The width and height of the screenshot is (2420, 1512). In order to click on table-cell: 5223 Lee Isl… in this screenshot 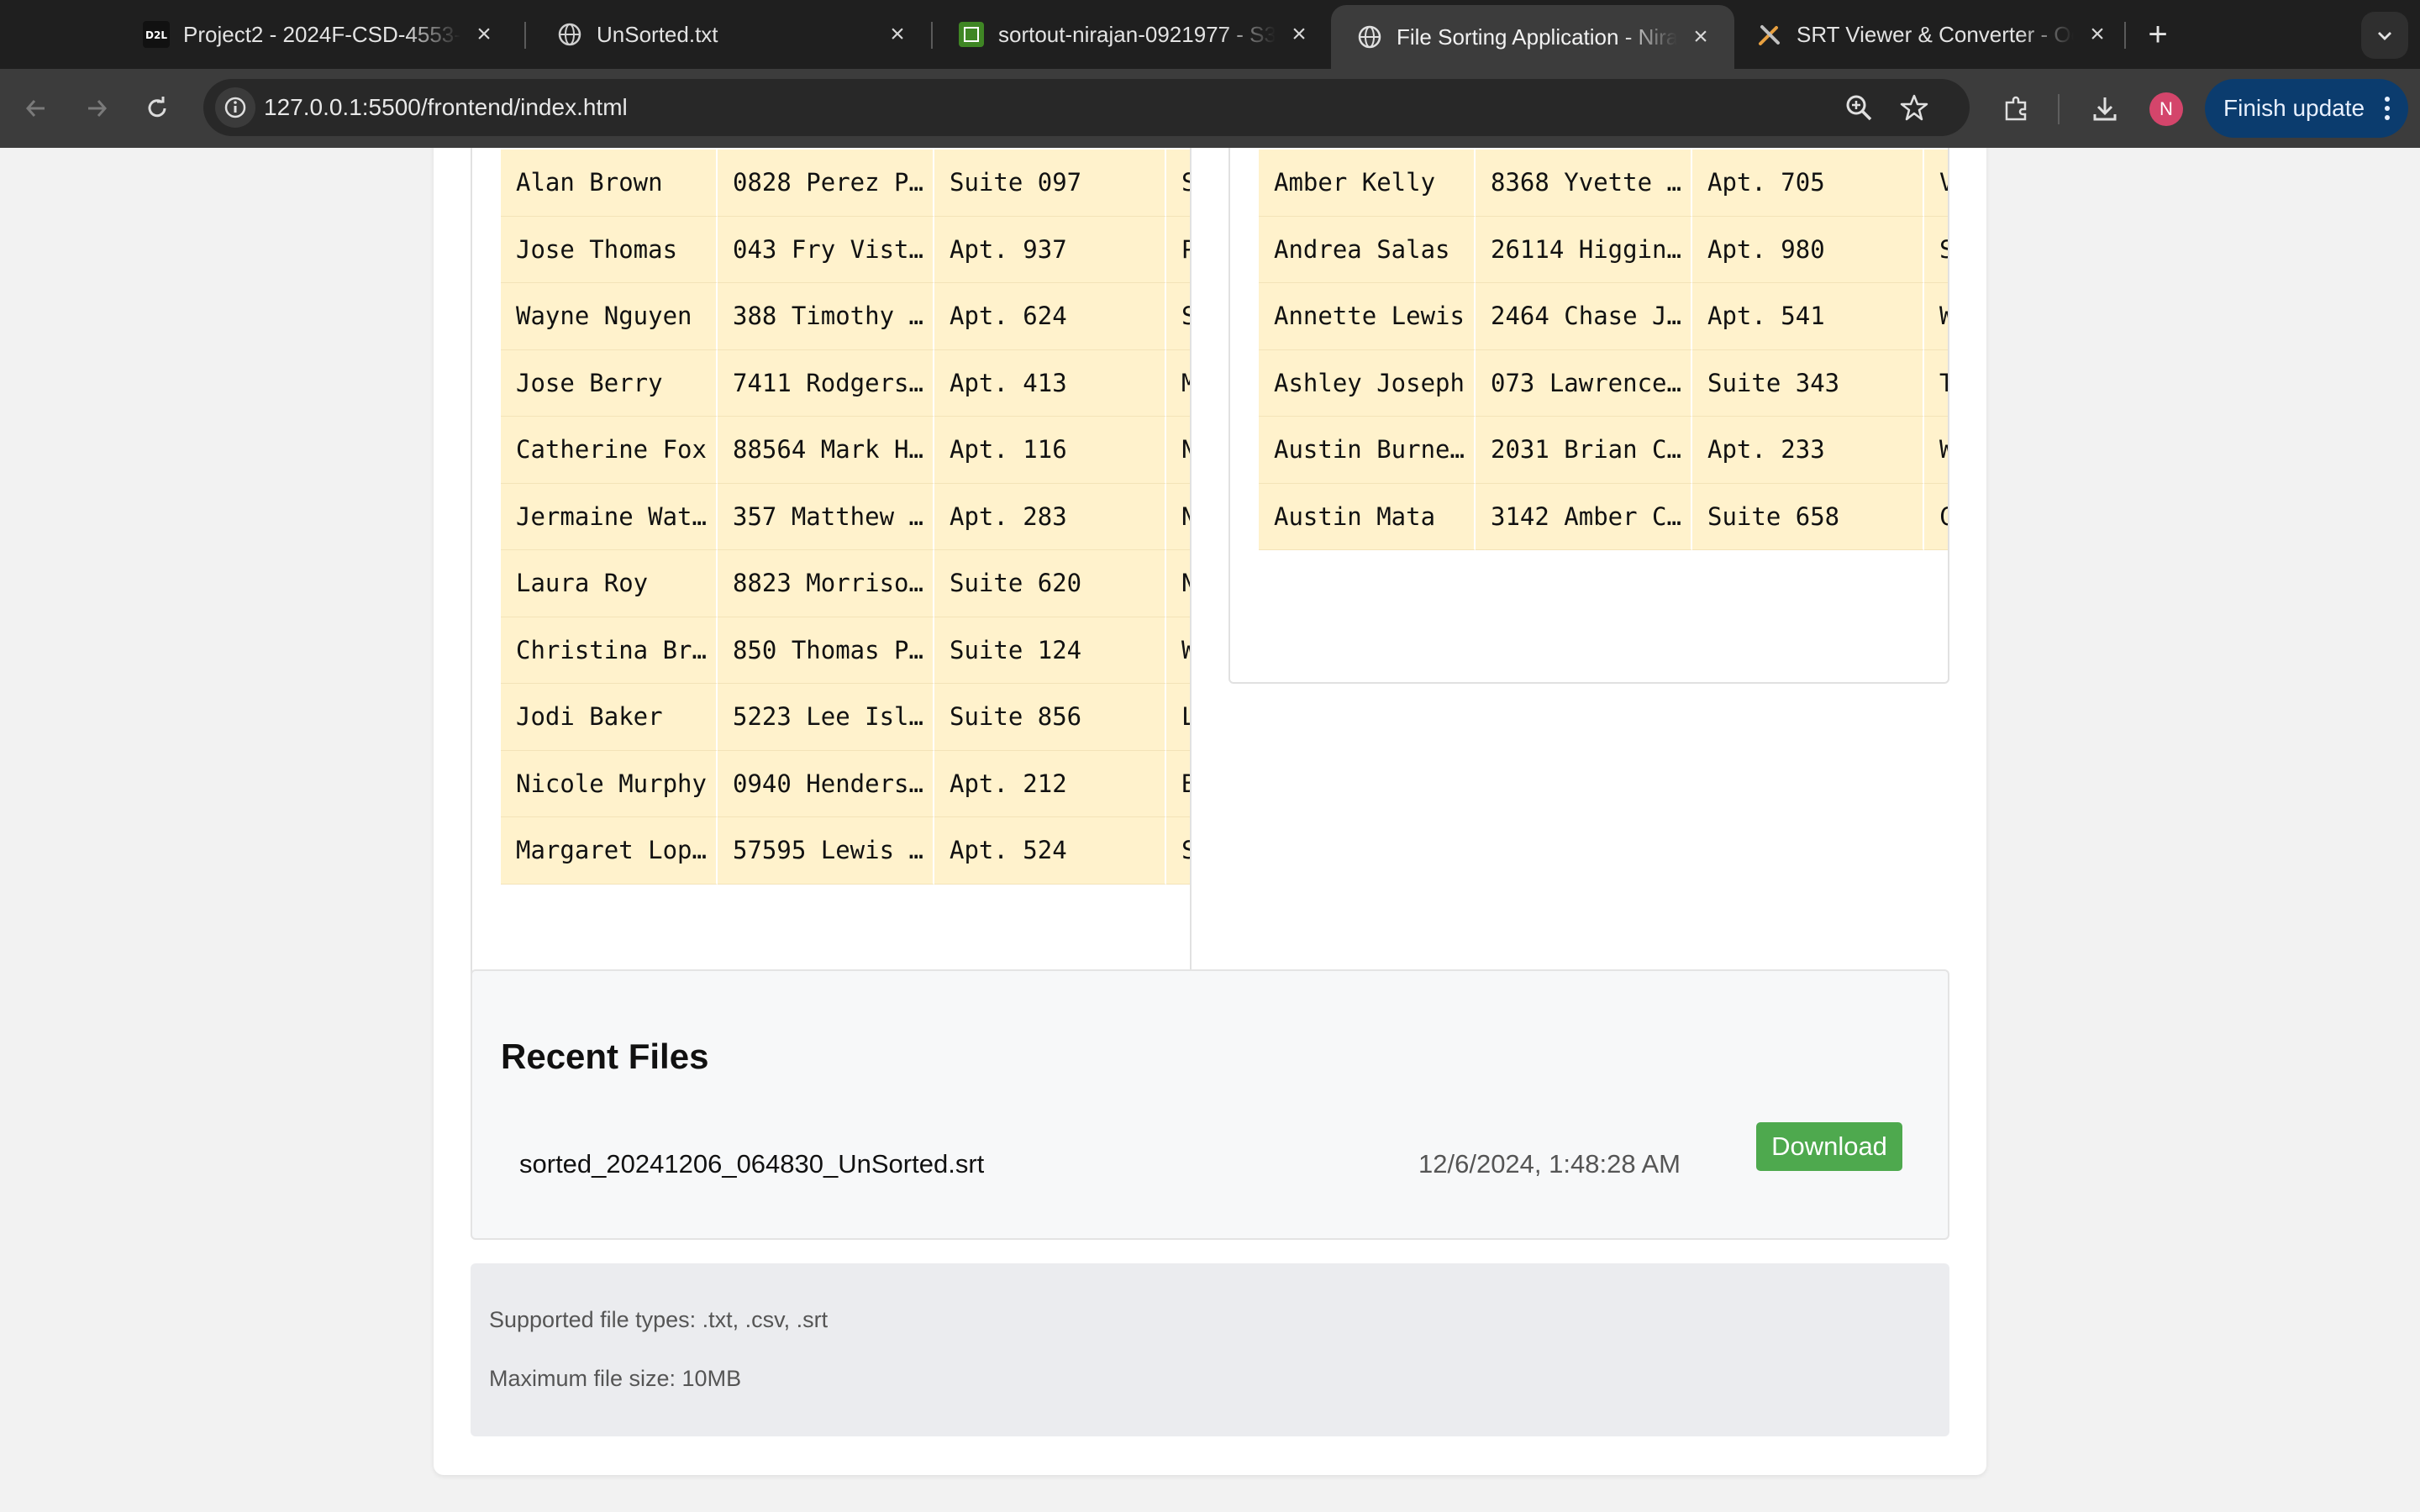, I will do `click(826, 717)`.